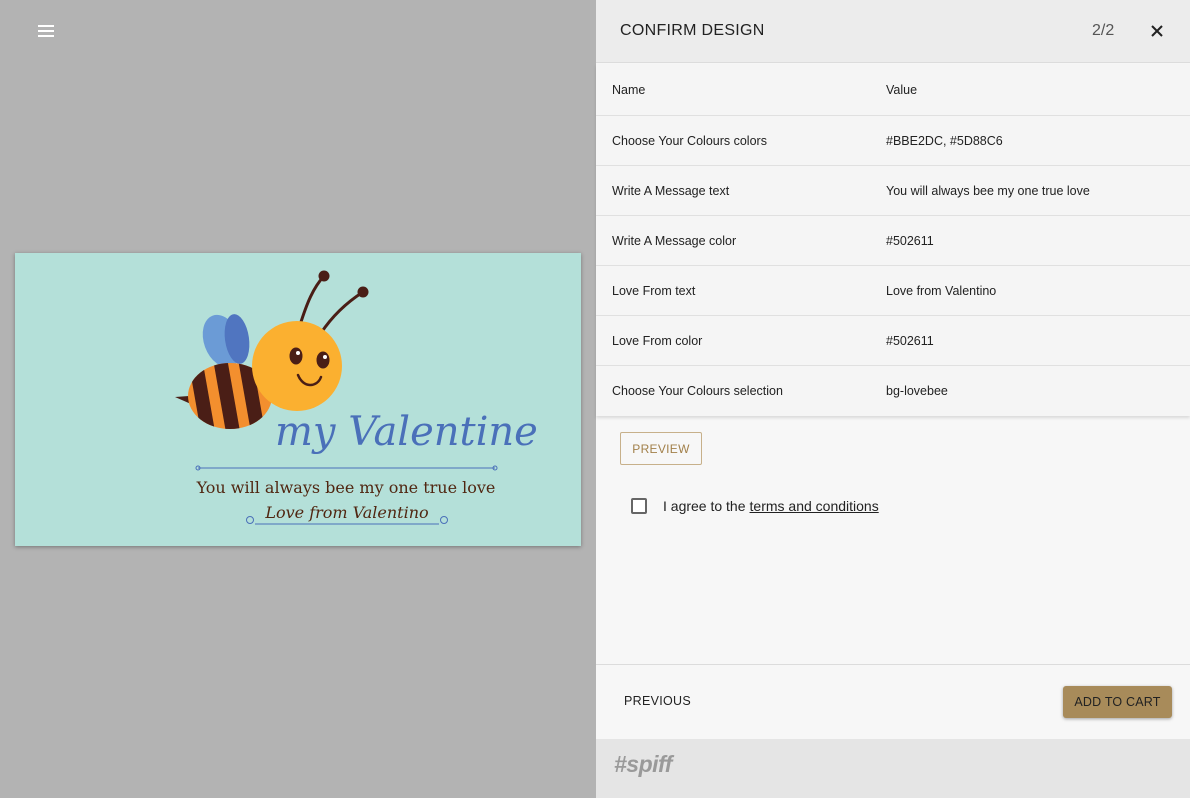 The image size is (1190, 798). I want to click on terms-agreement: I agree to the terms and conditions, so click(755, 506).